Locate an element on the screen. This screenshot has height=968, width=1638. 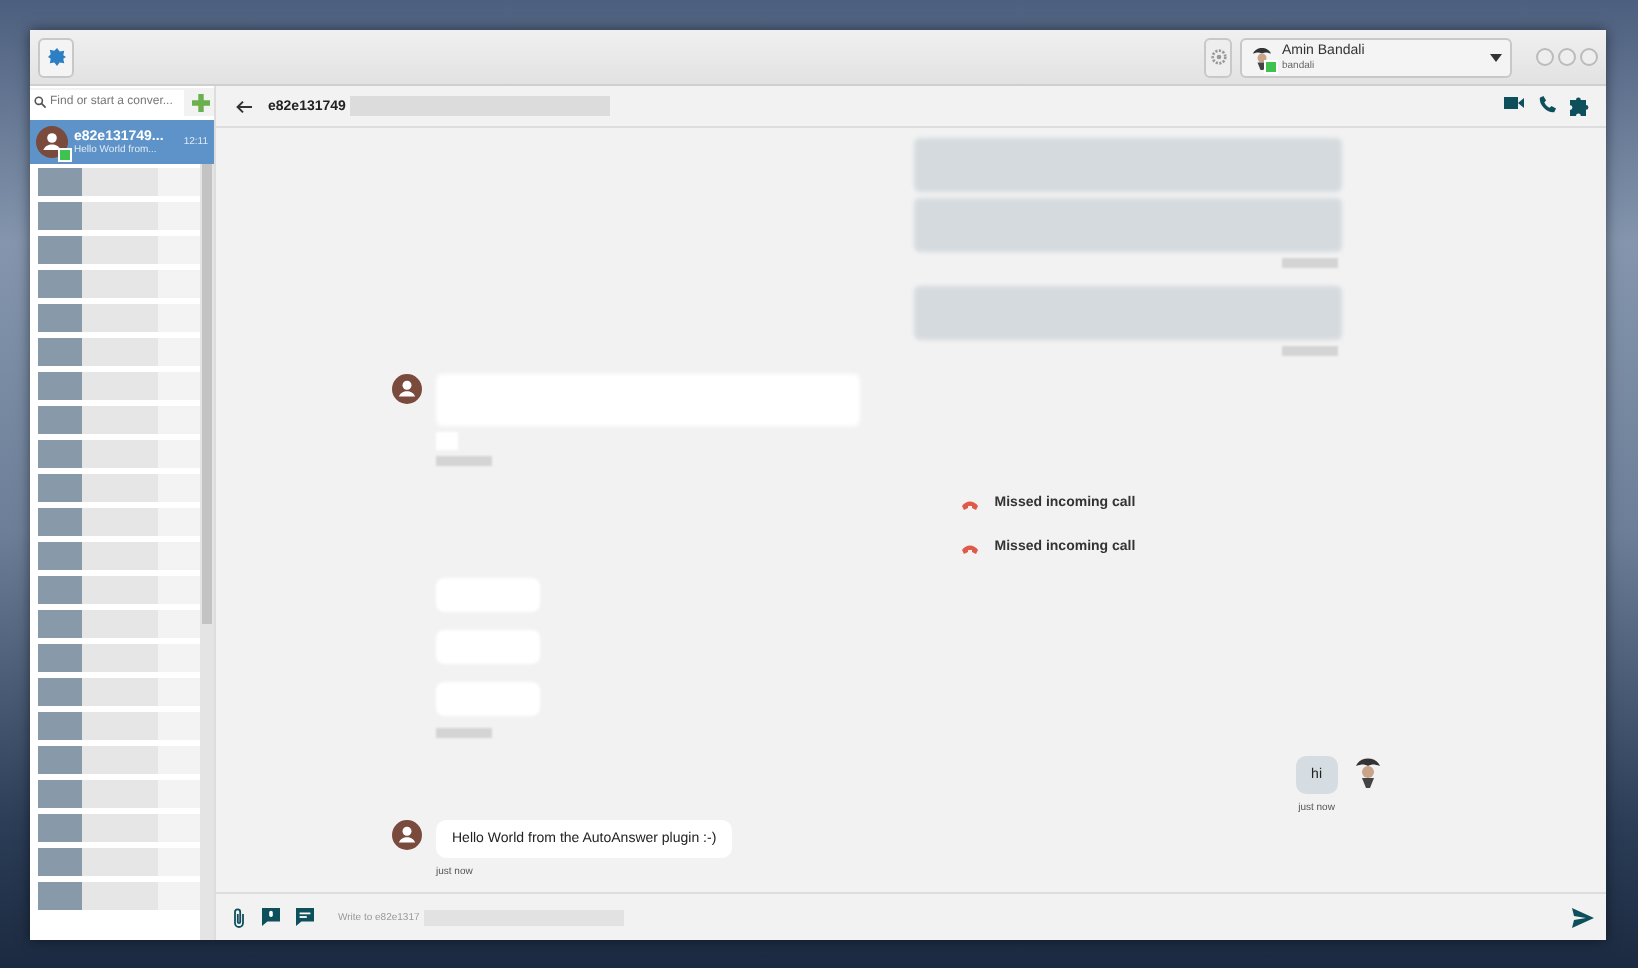
video-camera-icon is located at coordinates (1514, 103).